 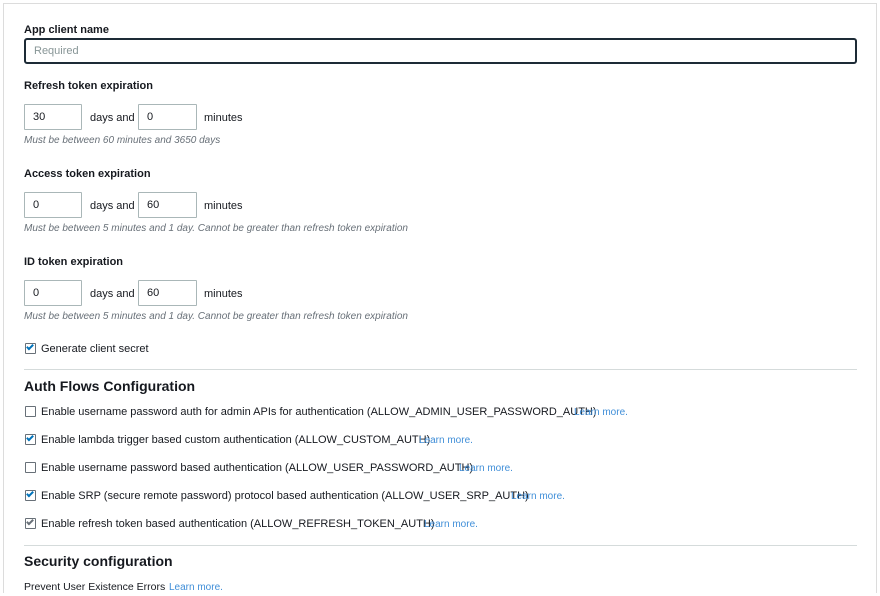 I want to click on allow-admin-user-password-auth-checkbox, so click(x=30, y=411).